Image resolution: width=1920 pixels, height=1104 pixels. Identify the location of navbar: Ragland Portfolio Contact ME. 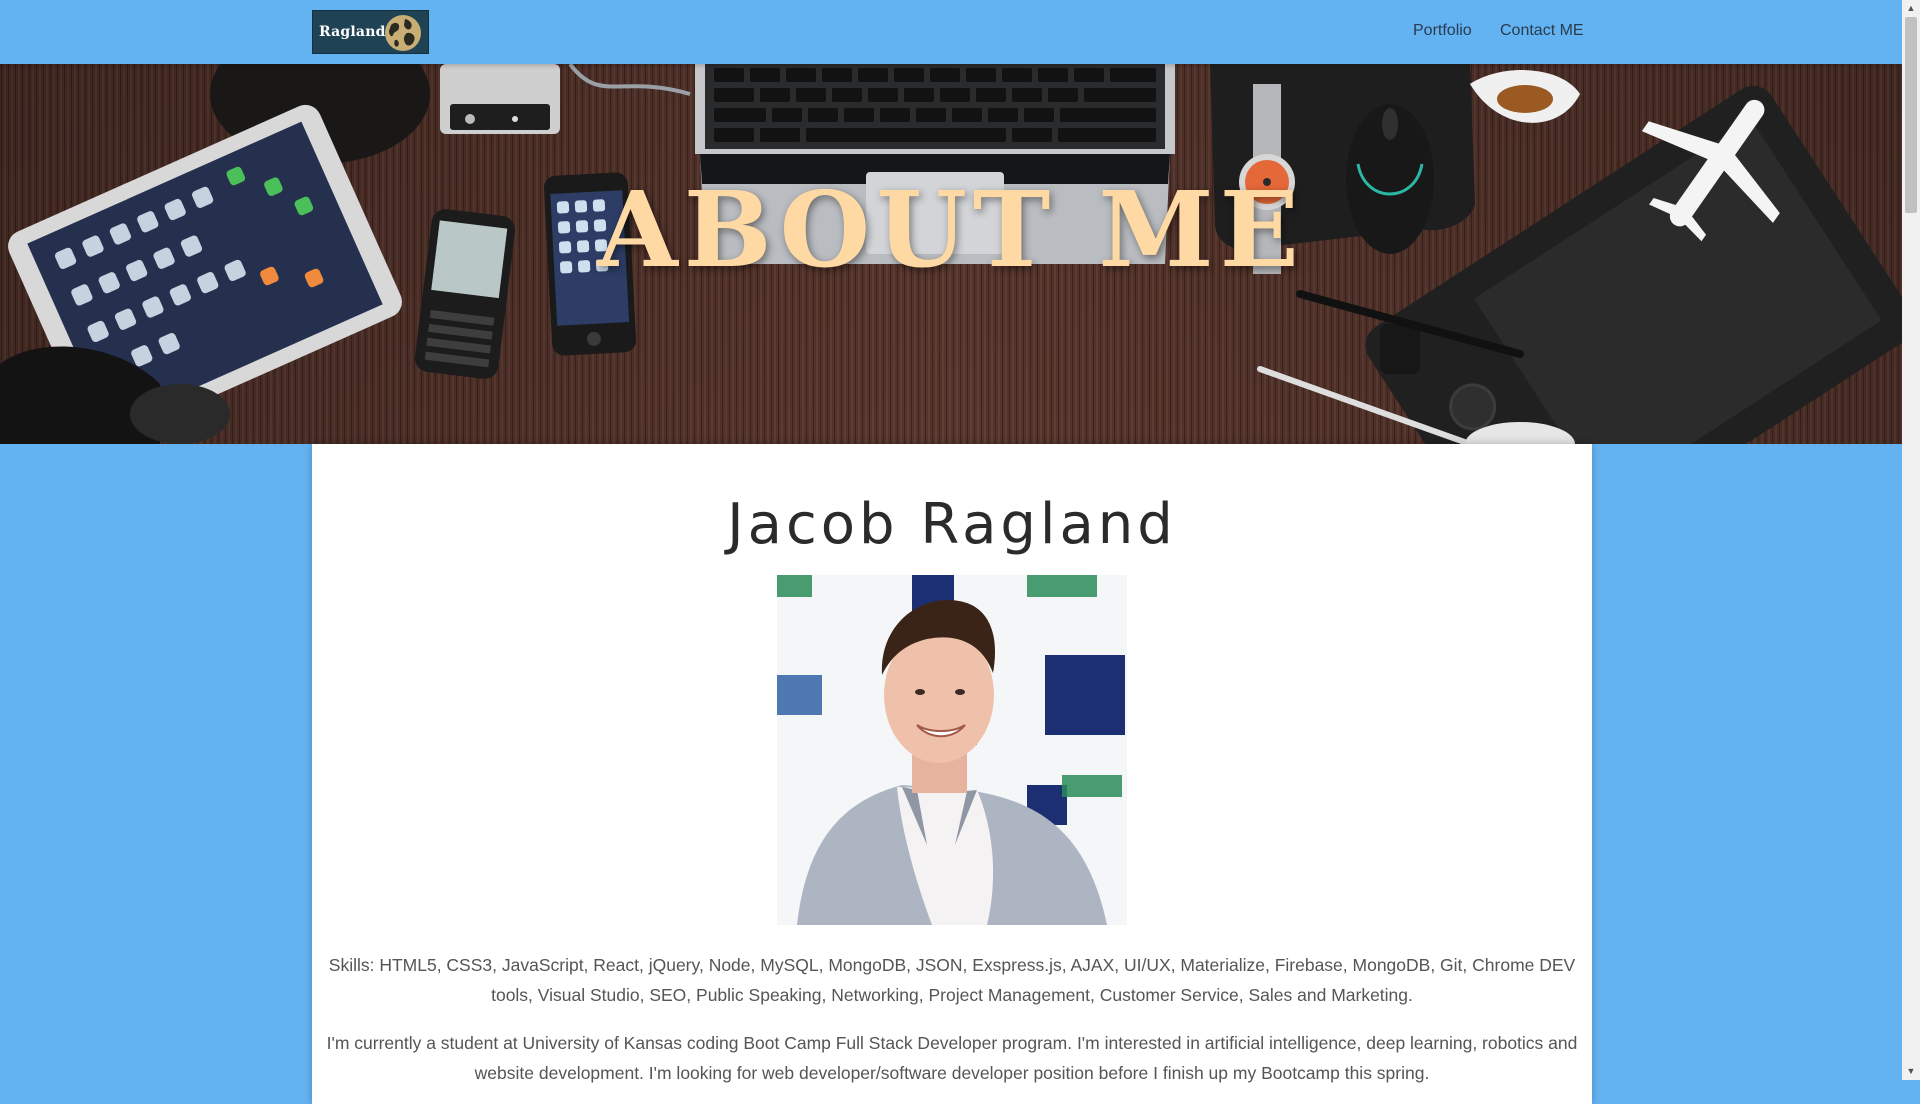
(951, 32).